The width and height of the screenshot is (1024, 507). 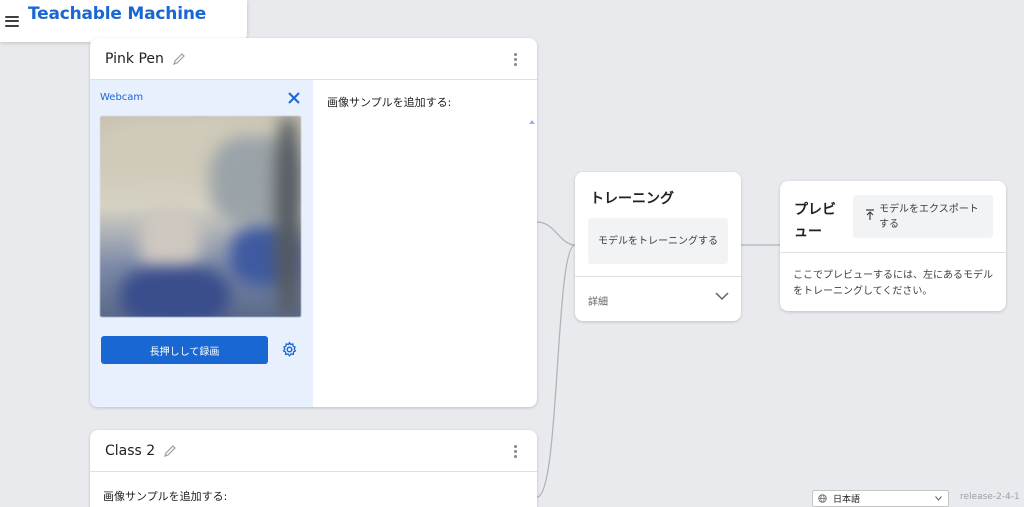 I want to click on globe-icon, so click(x=822, y=498).